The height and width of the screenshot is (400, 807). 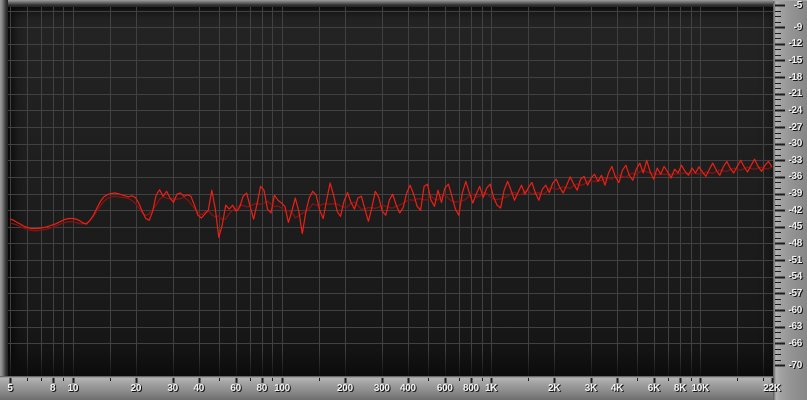 What do you see at coordinates (403, 3) in the screenshot?
I see `frame-bevel-top` at bounding box center [403, 3].